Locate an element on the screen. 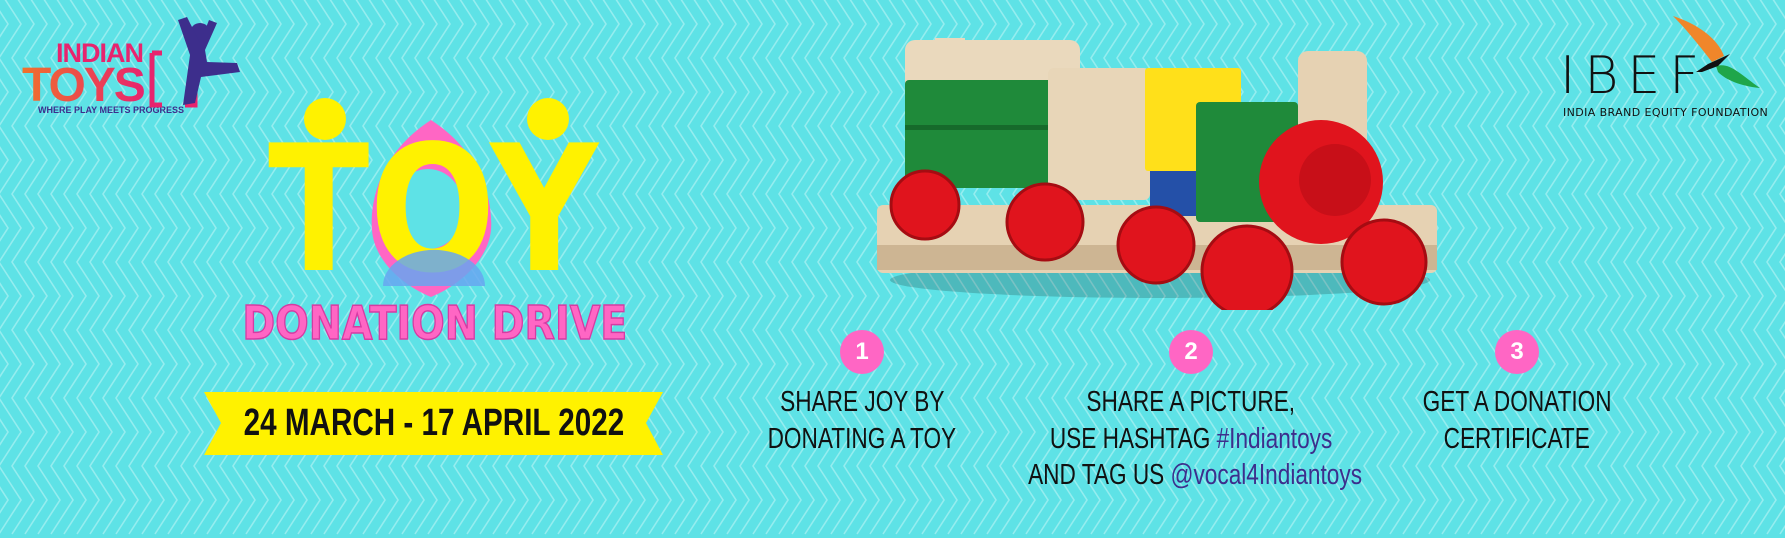 This screenshot has width=1785, height=538. donation-drive-text: DONATION DRIVE is located at coordinates (435, 323).